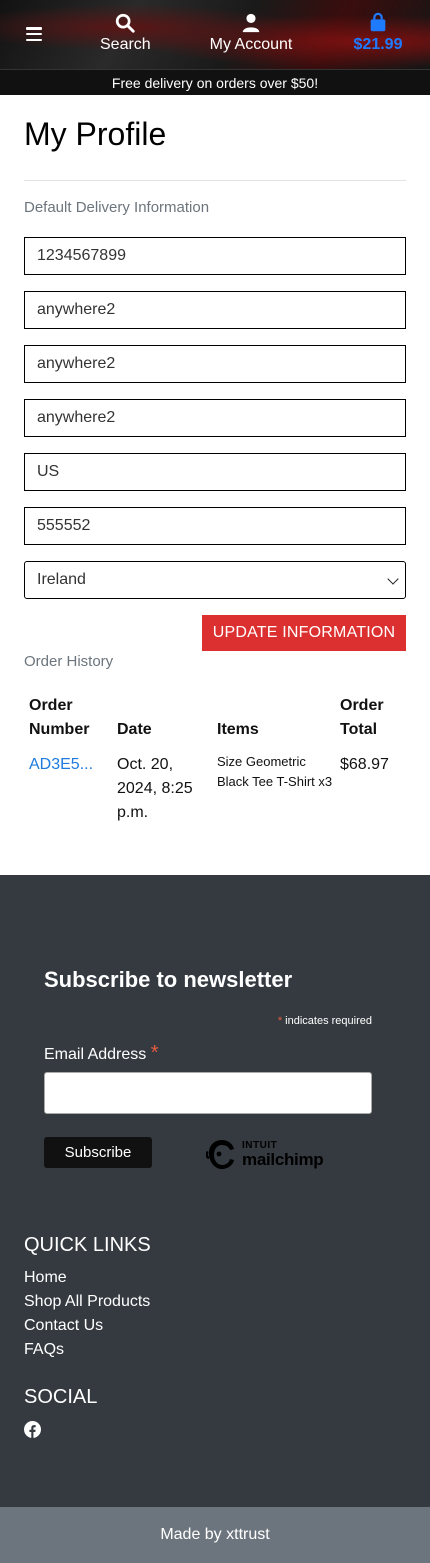 Image resolution: width=430 pixels, height=1563 pixels. What do you see at coordinates (69, 661) in the screenshot?
I see `order-history-heading: Order History` at bounding box center [69, 661].